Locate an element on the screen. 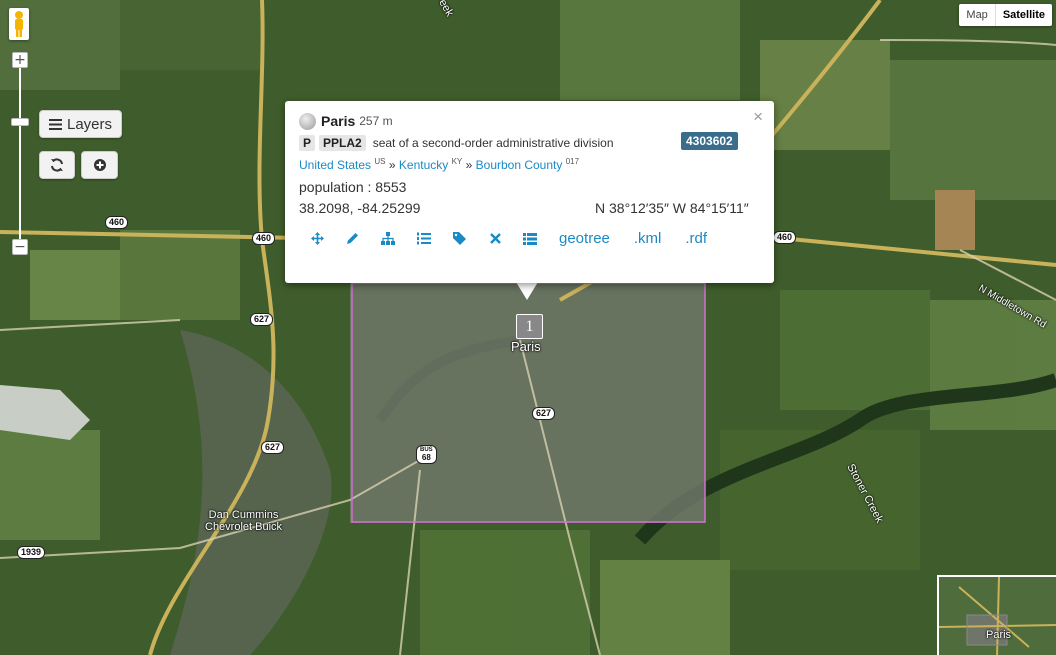  elevation: 257 m is located at coordinates (376, 121).